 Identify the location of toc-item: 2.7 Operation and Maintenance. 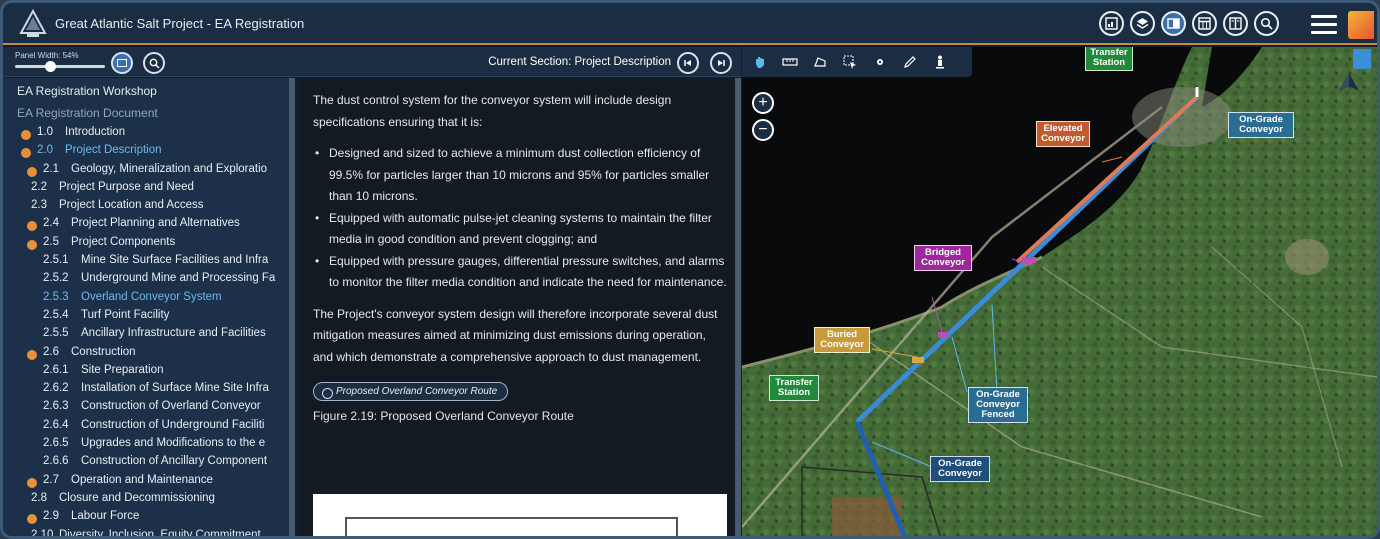
(146, 483).